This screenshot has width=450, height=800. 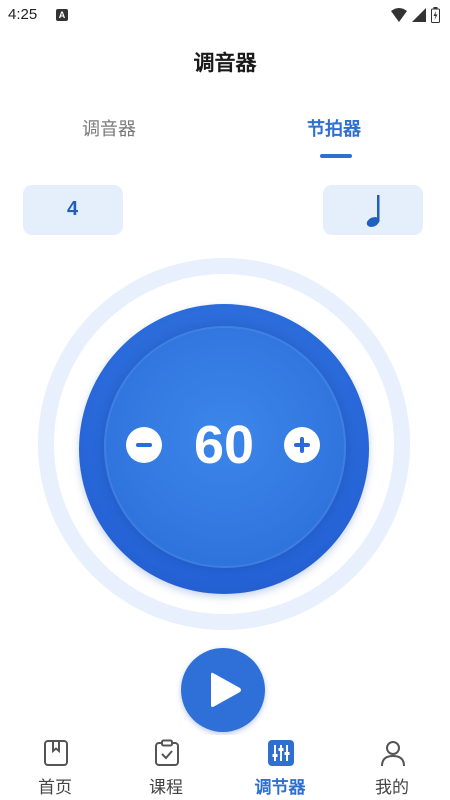 I want to click on wifi-icon, so click(x=399, y=15).